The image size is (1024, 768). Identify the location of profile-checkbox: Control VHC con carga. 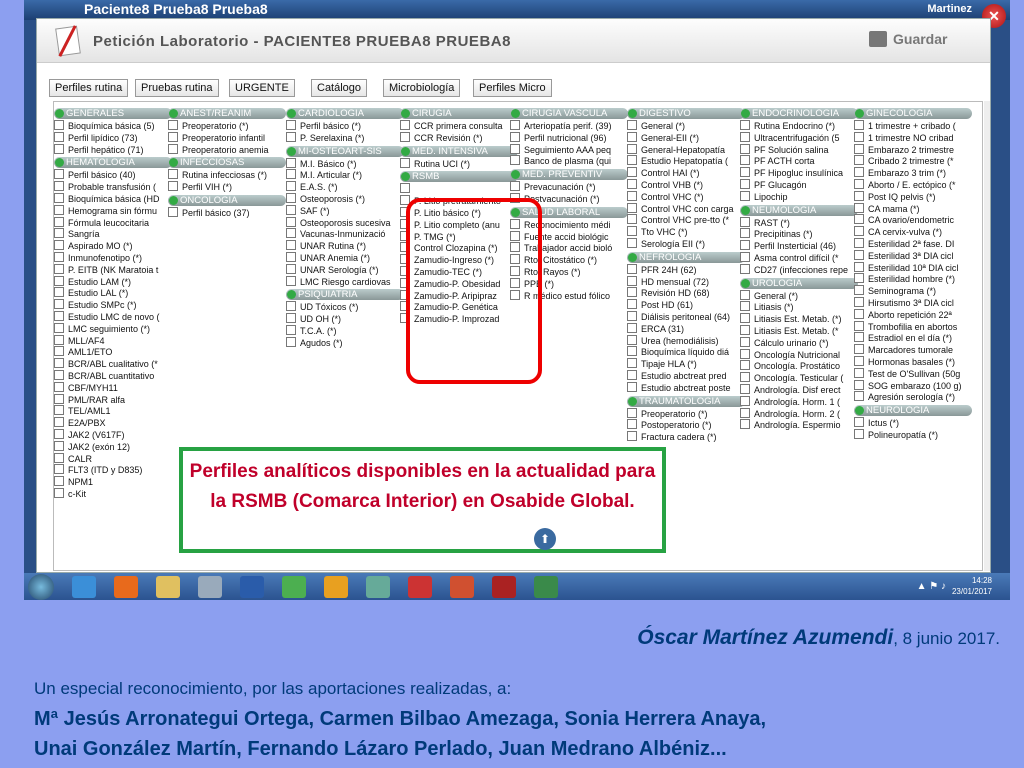
(686, 209).